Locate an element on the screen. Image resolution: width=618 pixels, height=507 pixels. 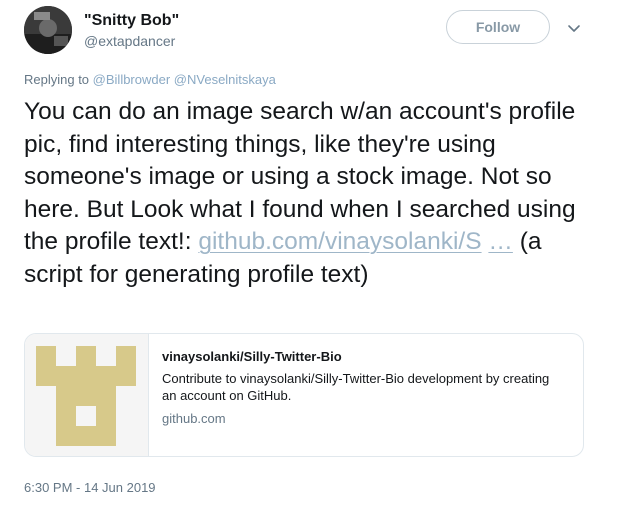
mention-link: @Billbrowder is located at coordinates (132, 79).